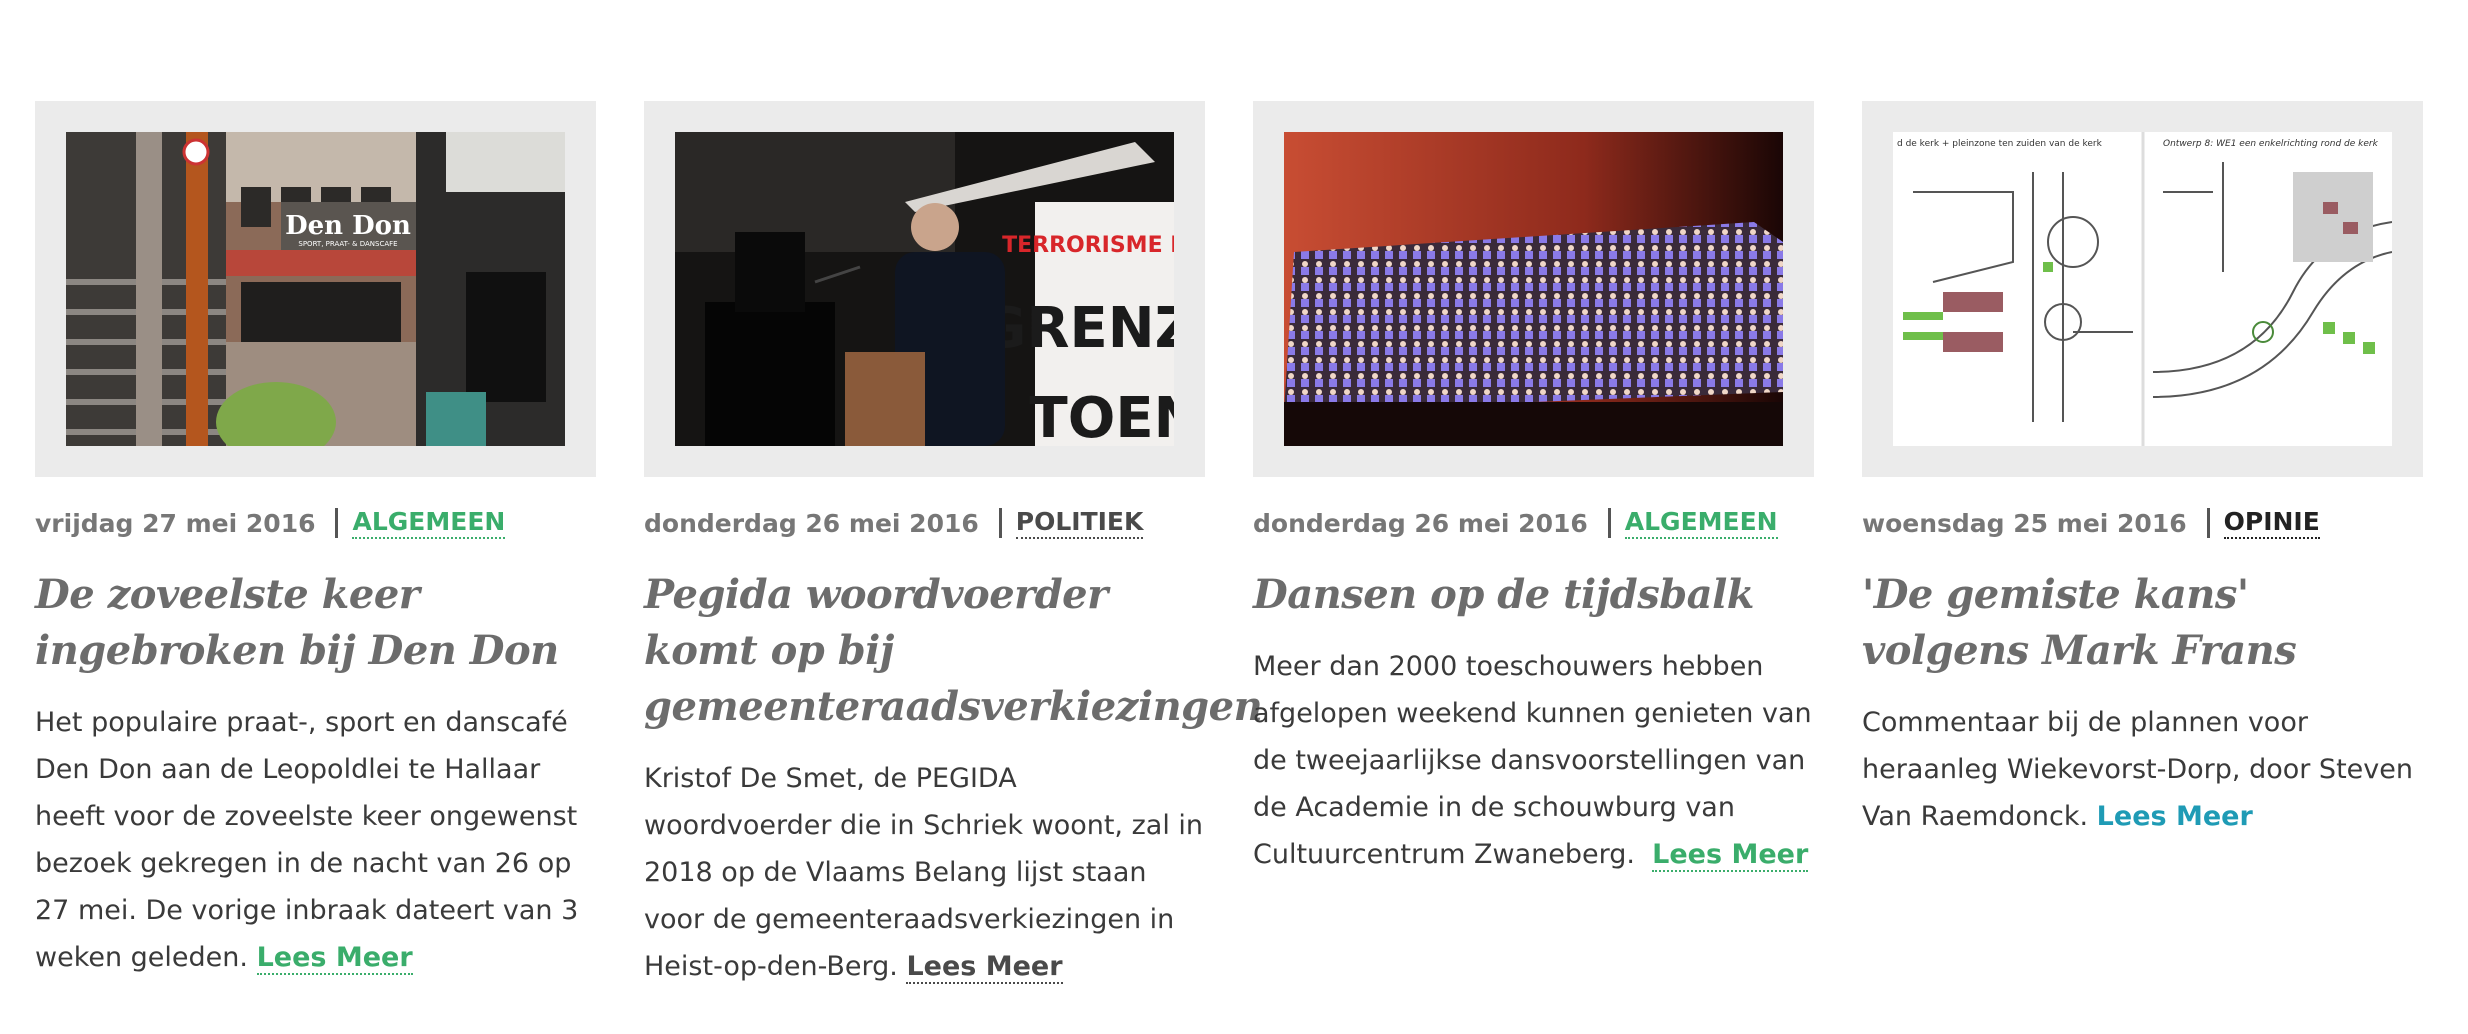 The image size is (2468, 1034). Describe the element at coordinates (348, 226) in the screenshot. I see `den-don-sign: Den Don` at that location.